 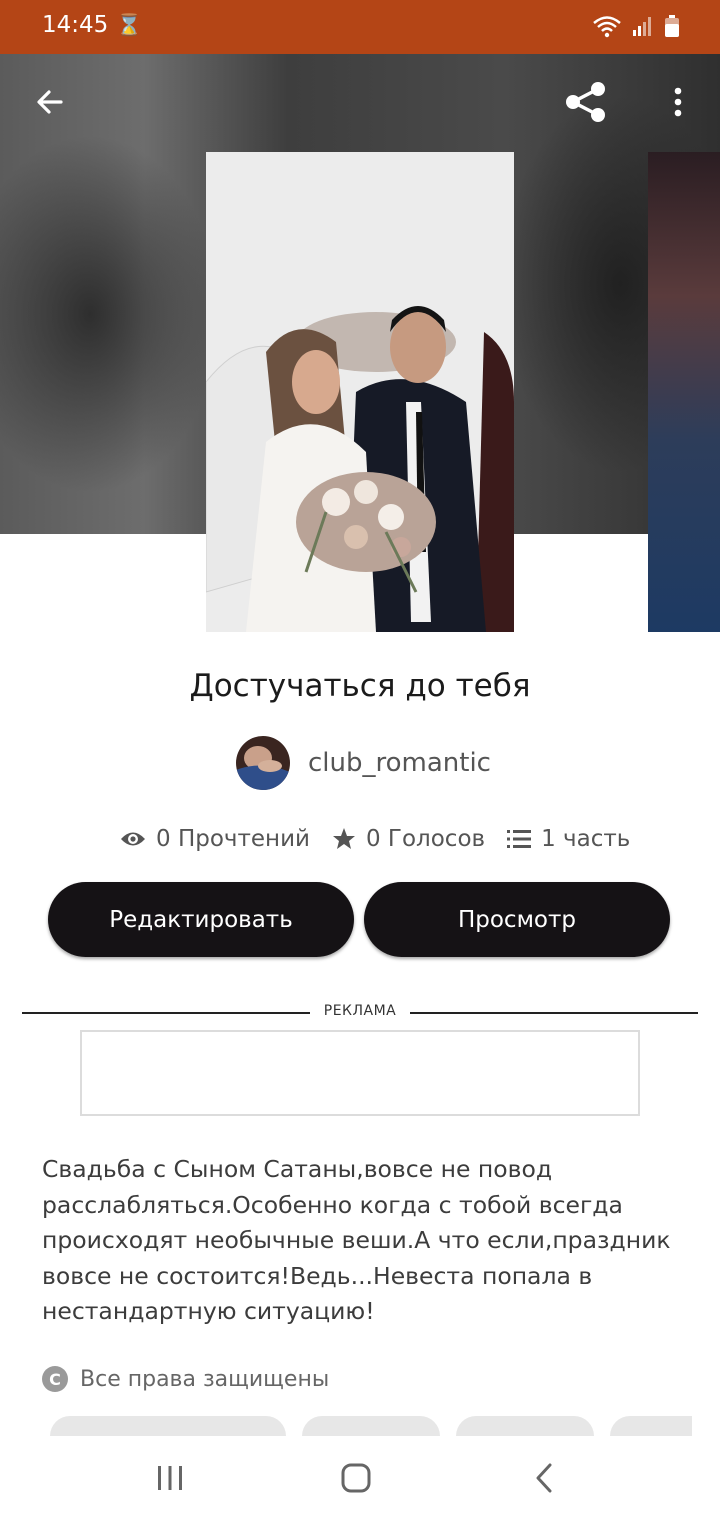 I want to click on back-button, so click(x=50, y=102).